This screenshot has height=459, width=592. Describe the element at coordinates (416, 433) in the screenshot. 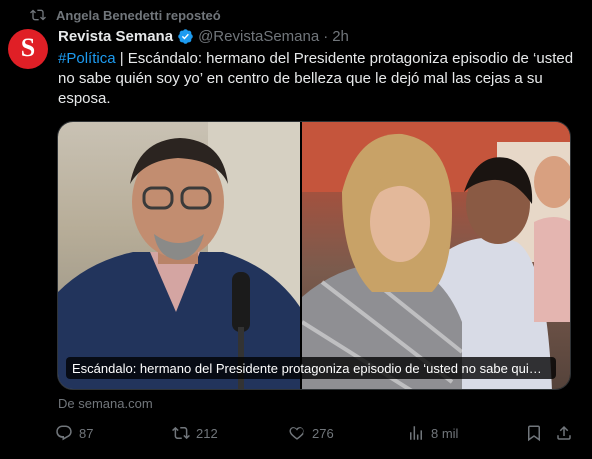

I see `analytics-icon` at that location.